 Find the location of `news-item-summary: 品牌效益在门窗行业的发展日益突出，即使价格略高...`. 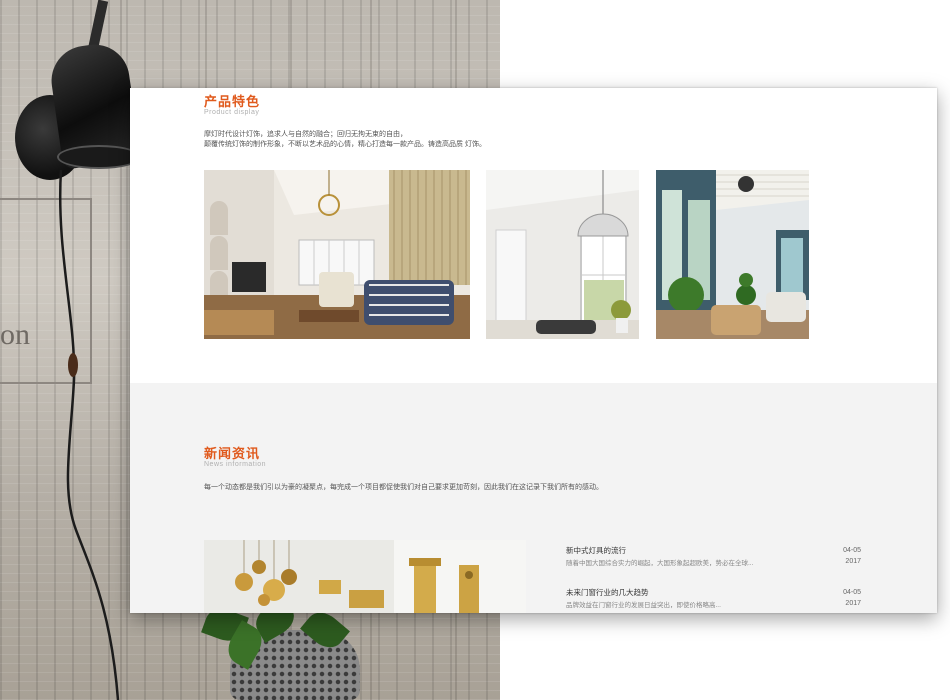

news-item-summary: 品牌效益在门窗行业的发展日益突出，即使价格略高... is located at coordinates (643, 605).